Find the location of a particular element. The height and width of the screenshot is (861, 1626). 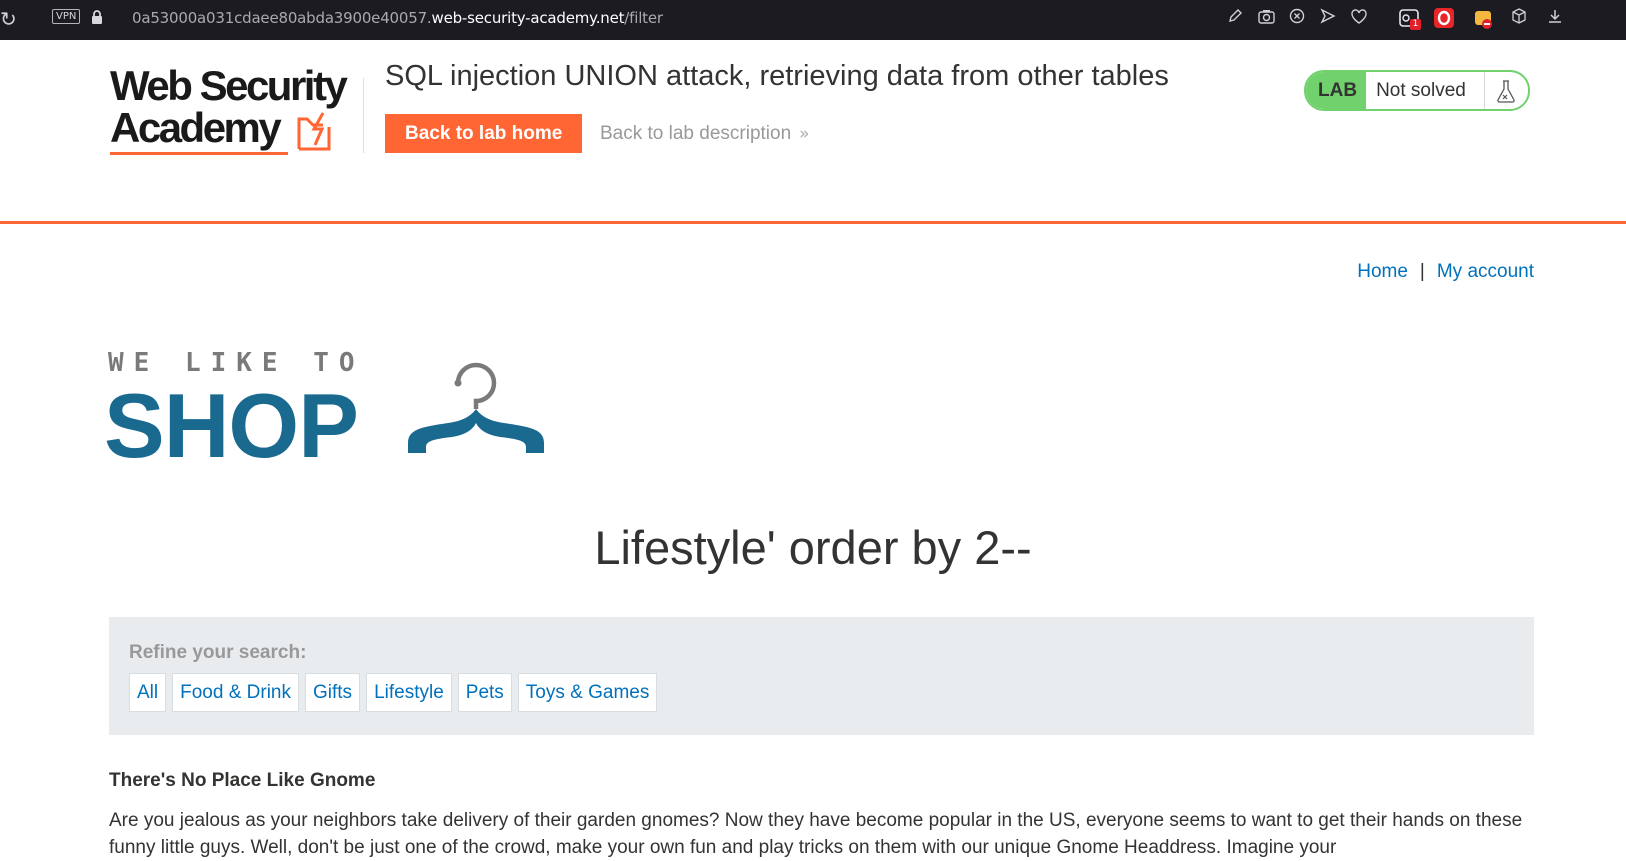

logo-line2: Academy is located at coordinates (196, 127).